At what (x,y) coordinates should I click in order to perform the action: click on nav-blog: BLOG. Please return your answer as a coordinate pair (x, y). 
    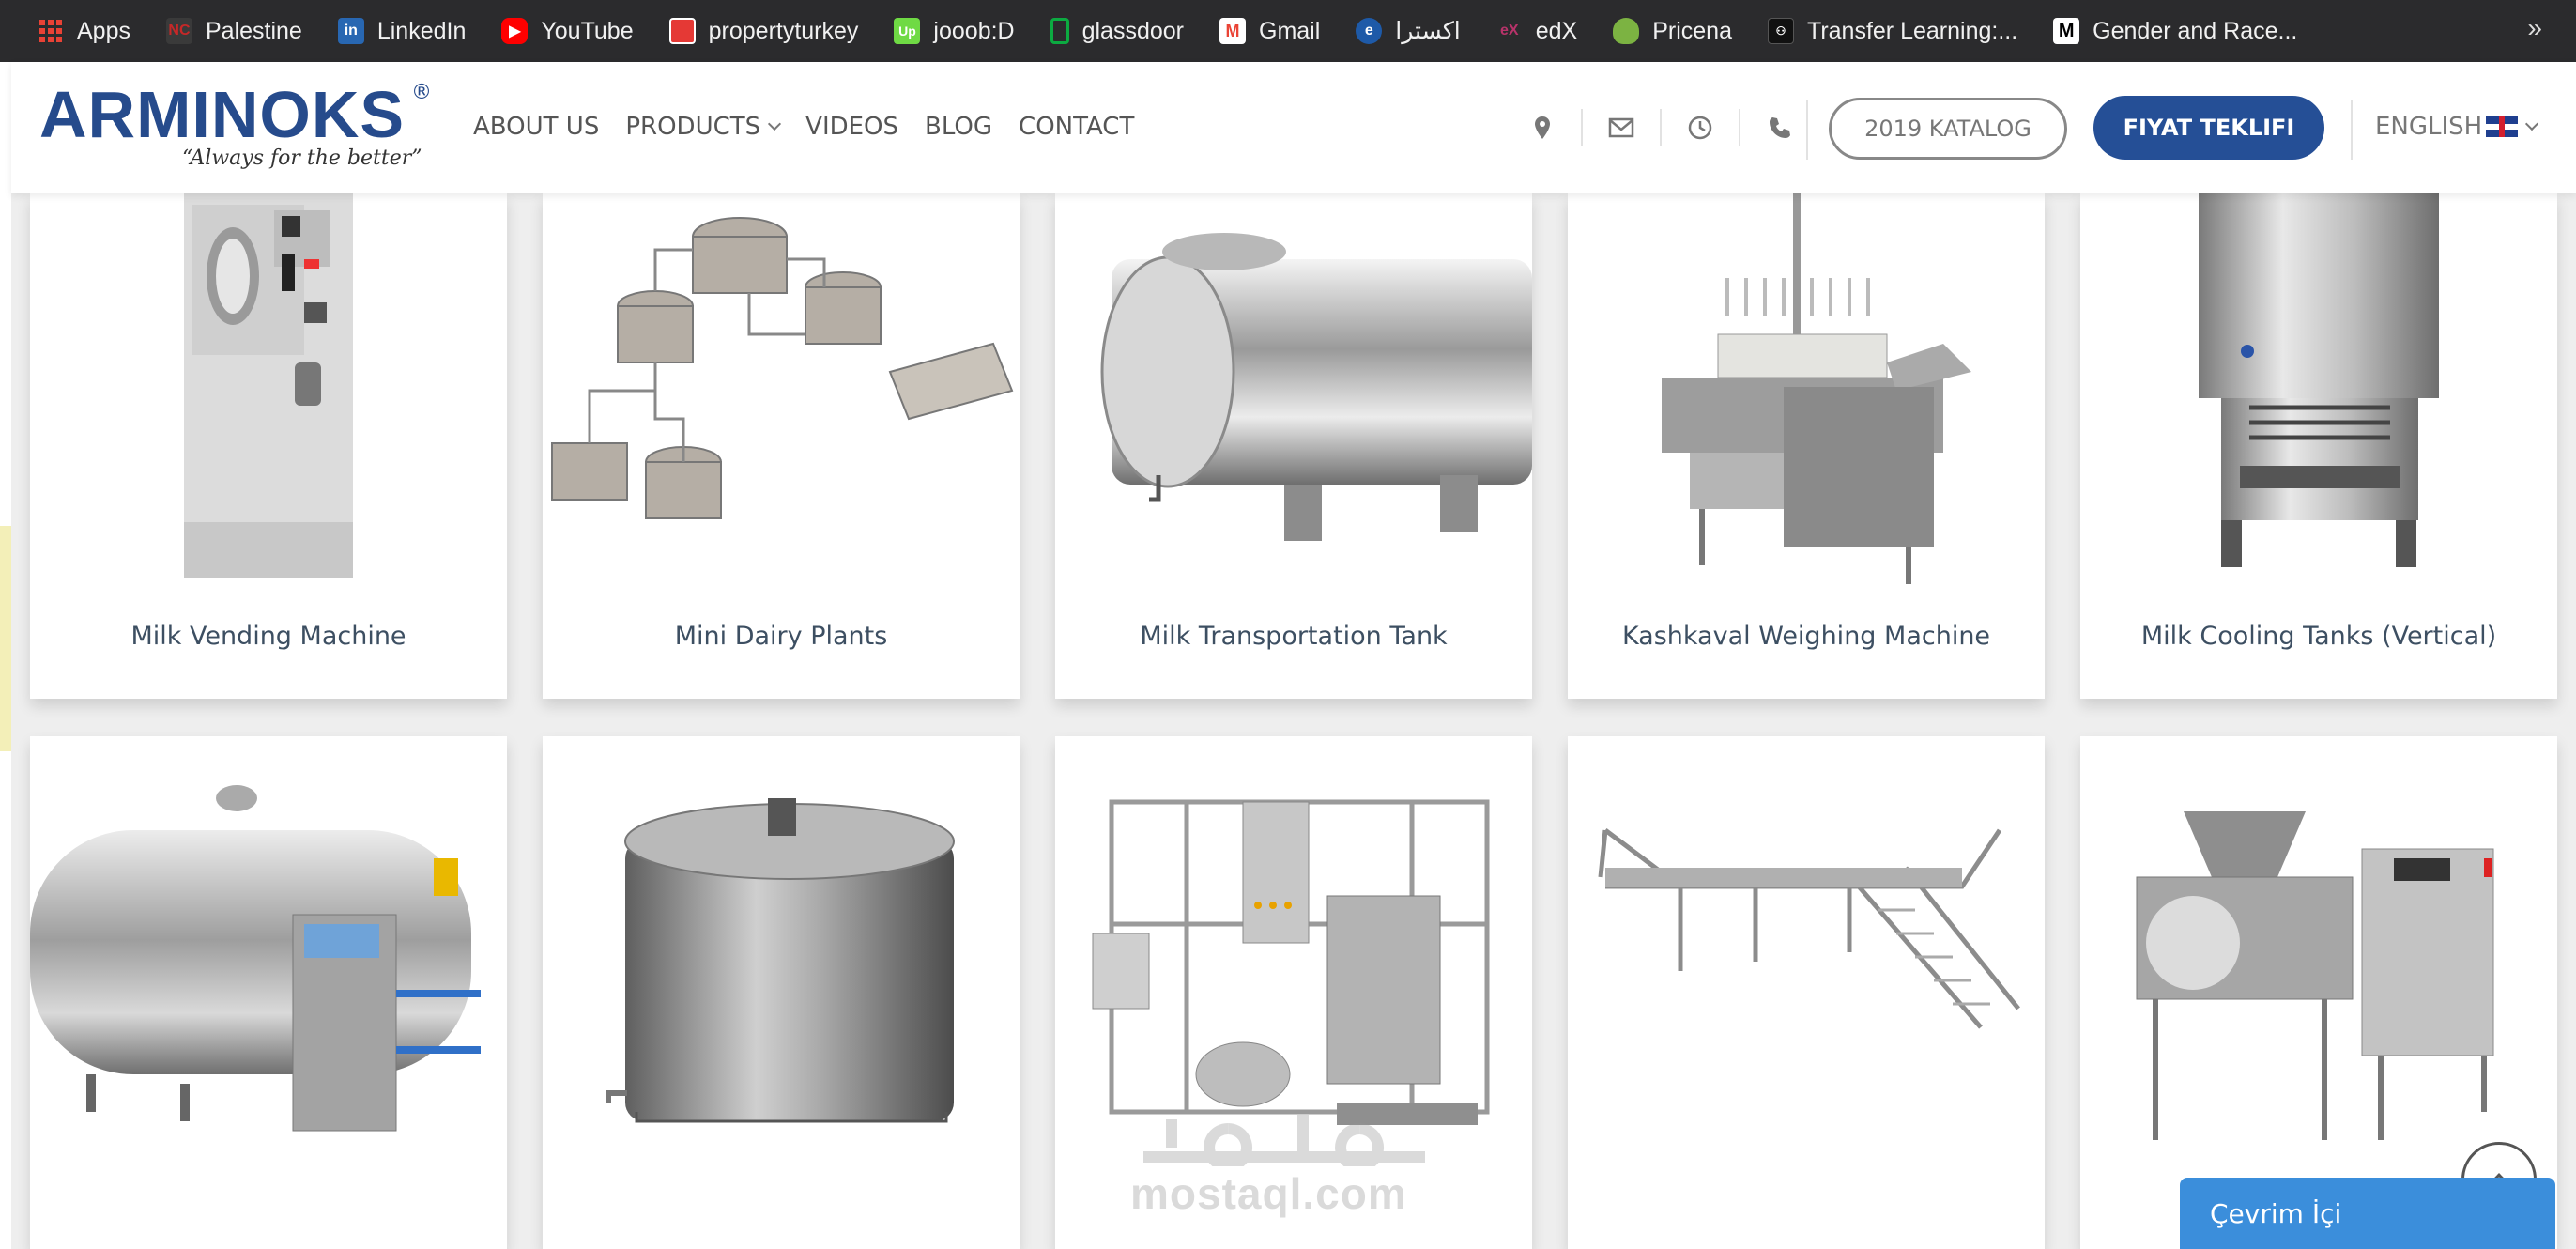
    Looking at the image, I should click on (959, 127).